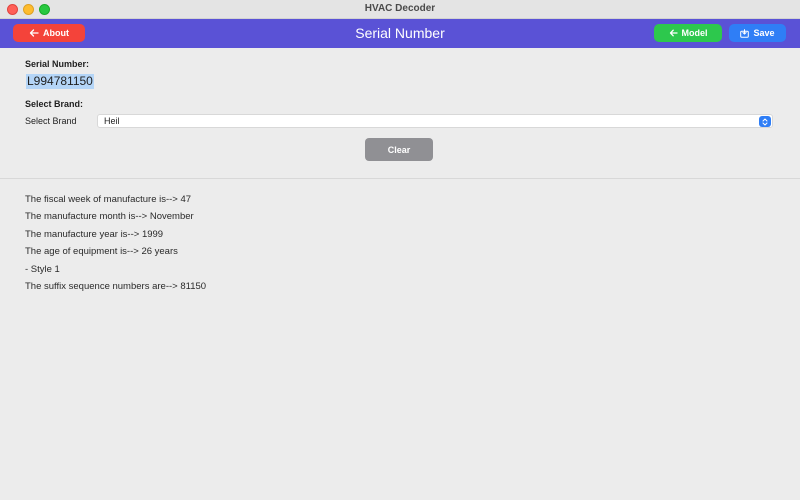 The image size is (800, 500). Describe the element at coordinates (94, 234) in the screenshot. I see `result-year: The manufacture year is--> 1999` at that location.